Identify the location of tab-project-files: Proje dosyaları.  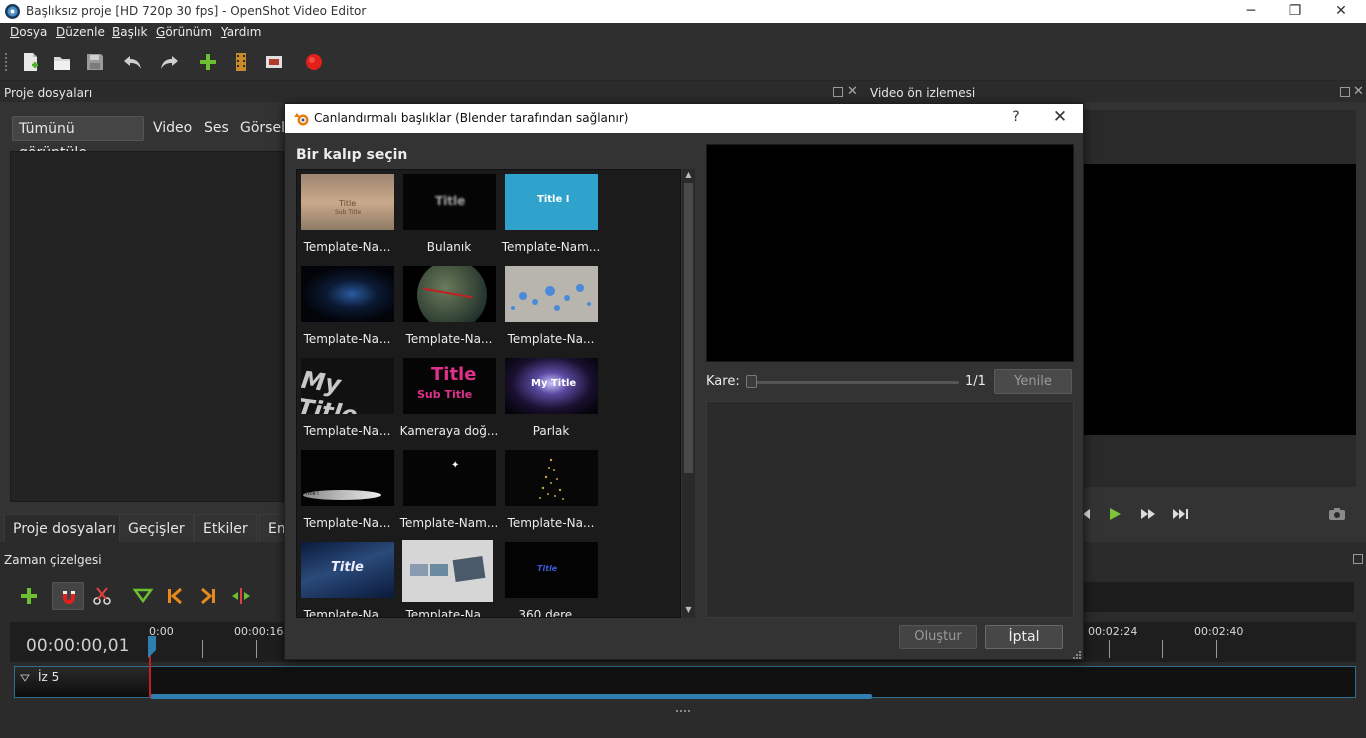
(64, 528).